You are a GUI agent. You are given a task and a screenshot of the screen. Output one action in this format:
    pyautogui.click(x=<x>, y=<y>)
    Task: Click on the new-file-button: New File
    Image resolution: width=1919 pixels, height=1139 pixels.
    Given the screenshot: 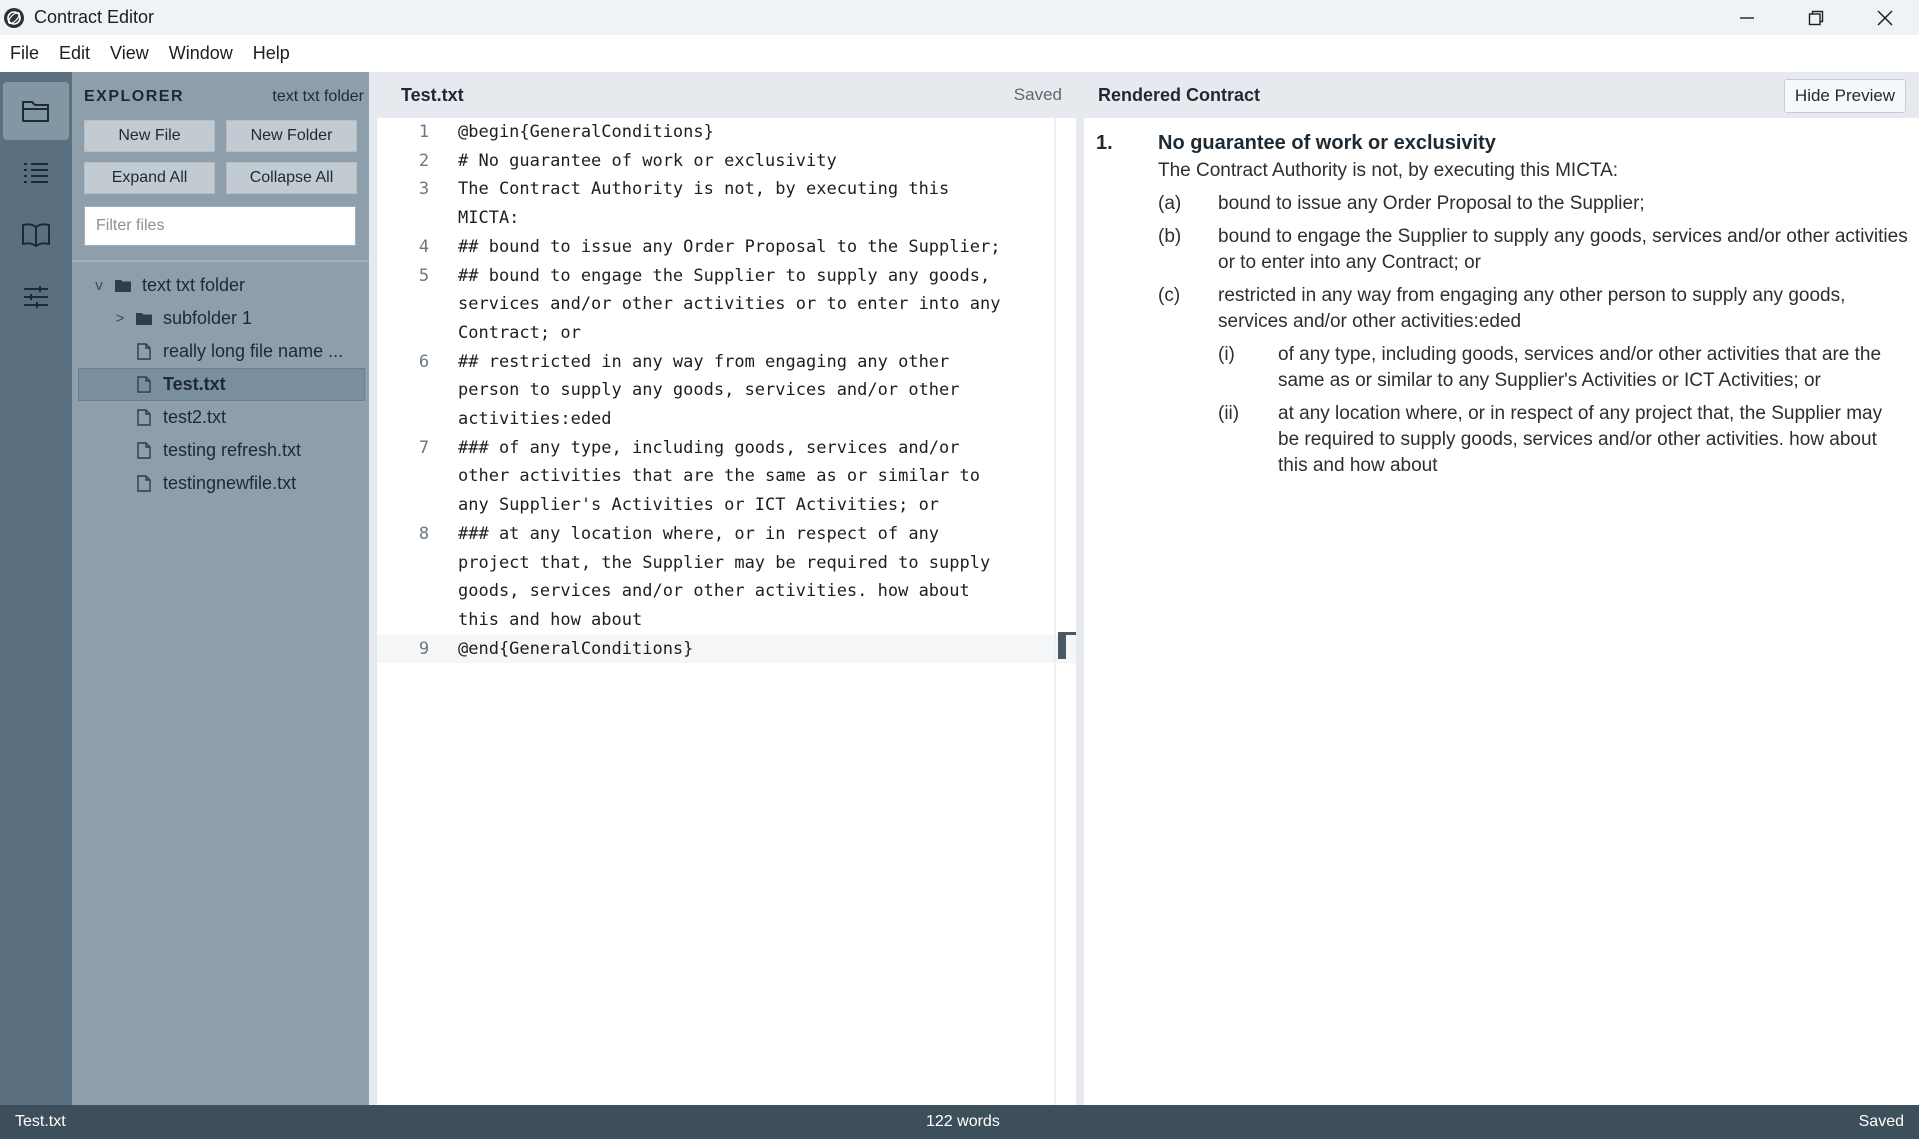 What is the action you would take?
    pyautogui.click(x=149, y=136)
    